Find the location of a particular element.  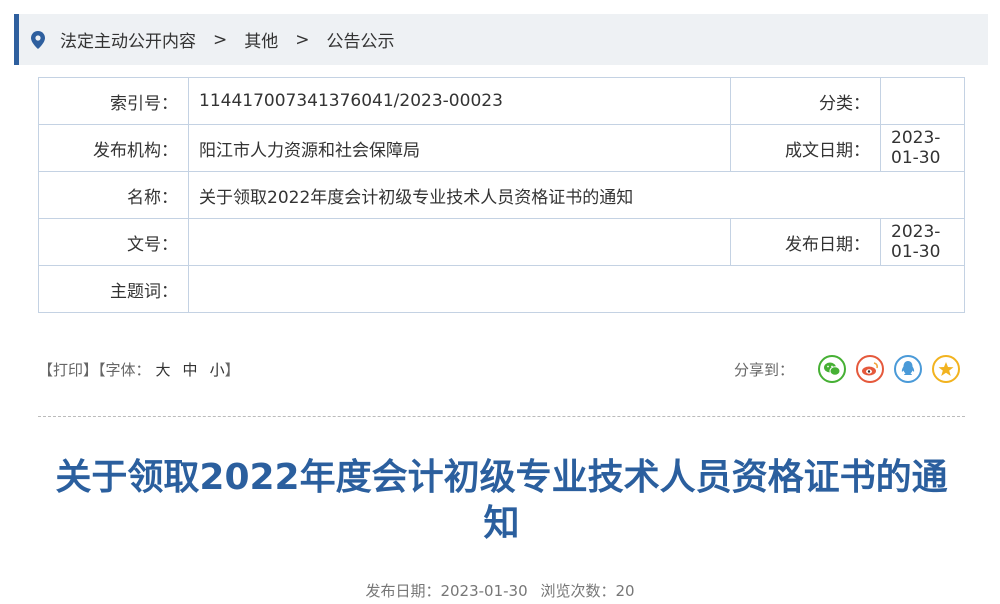

index-value: 114417007341376041/2023-00023 is located at coordinates (459, 101).